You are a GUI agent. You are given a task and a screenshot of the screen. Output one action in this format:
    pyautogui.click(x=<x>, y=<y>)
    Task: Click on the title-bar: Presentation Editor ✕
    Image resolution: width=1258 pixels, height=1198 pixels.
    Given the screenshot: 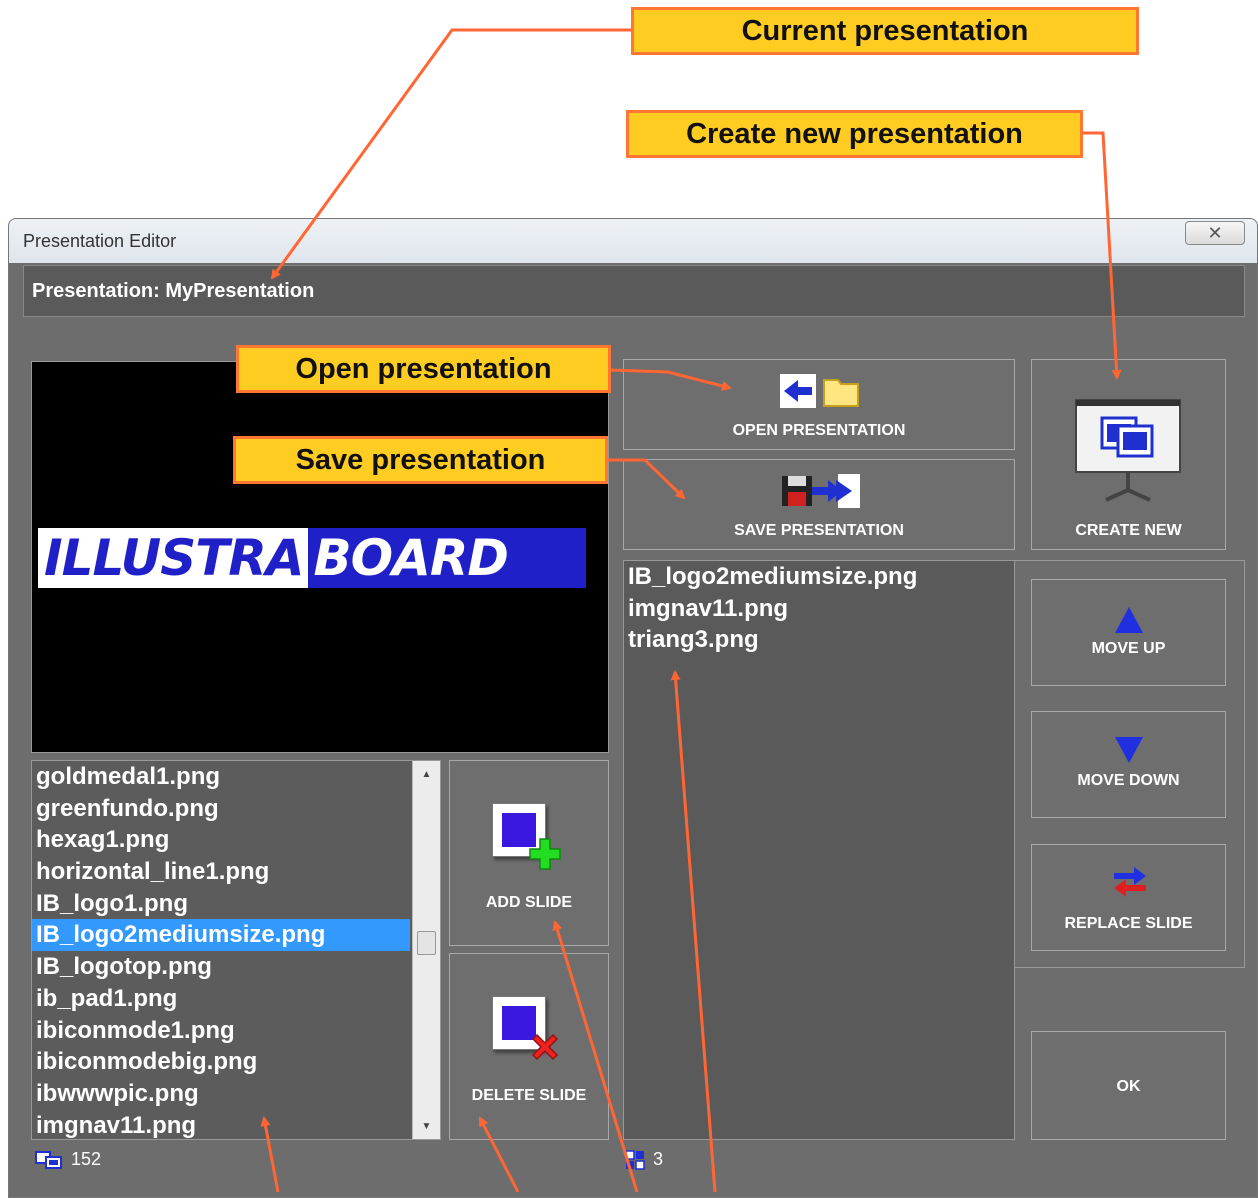 What is the action you would take?
    pyautogui.click(x=633, y=241)
    